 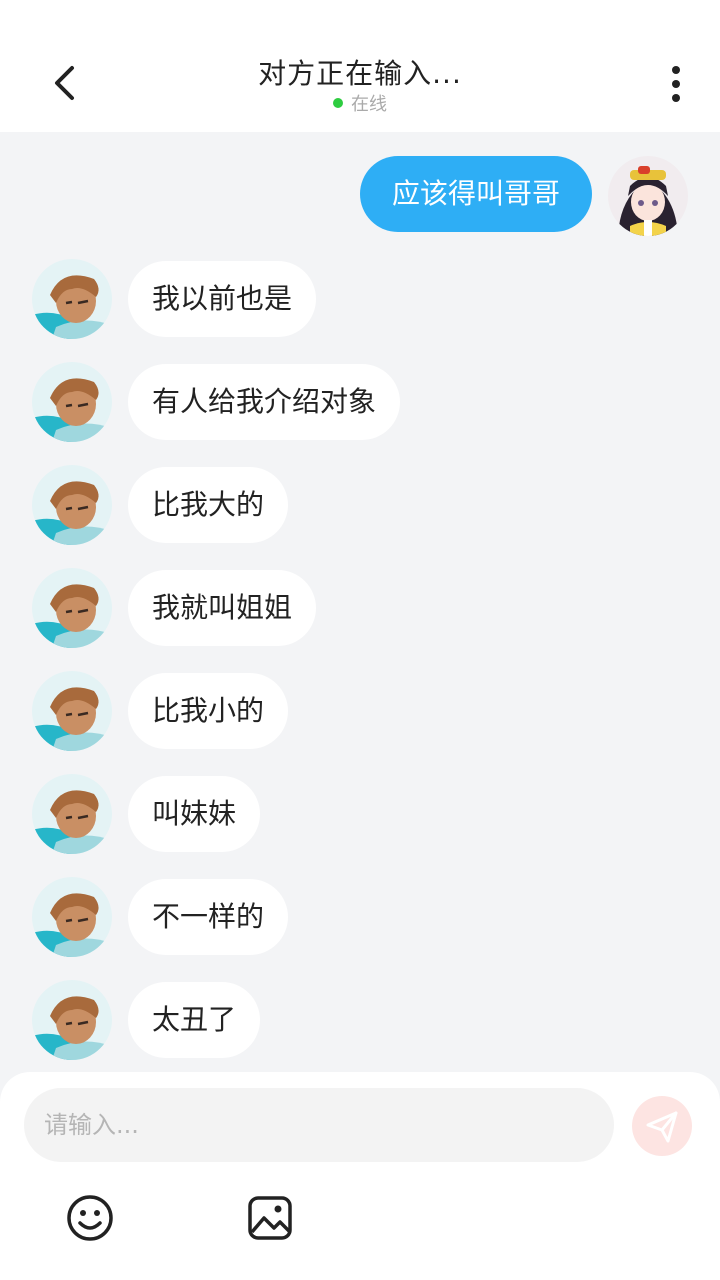 What do you see at coordinates (360, 711) in the screenshot?
I see `message-incoming: 比我小的` at bounding box center [360, 711].